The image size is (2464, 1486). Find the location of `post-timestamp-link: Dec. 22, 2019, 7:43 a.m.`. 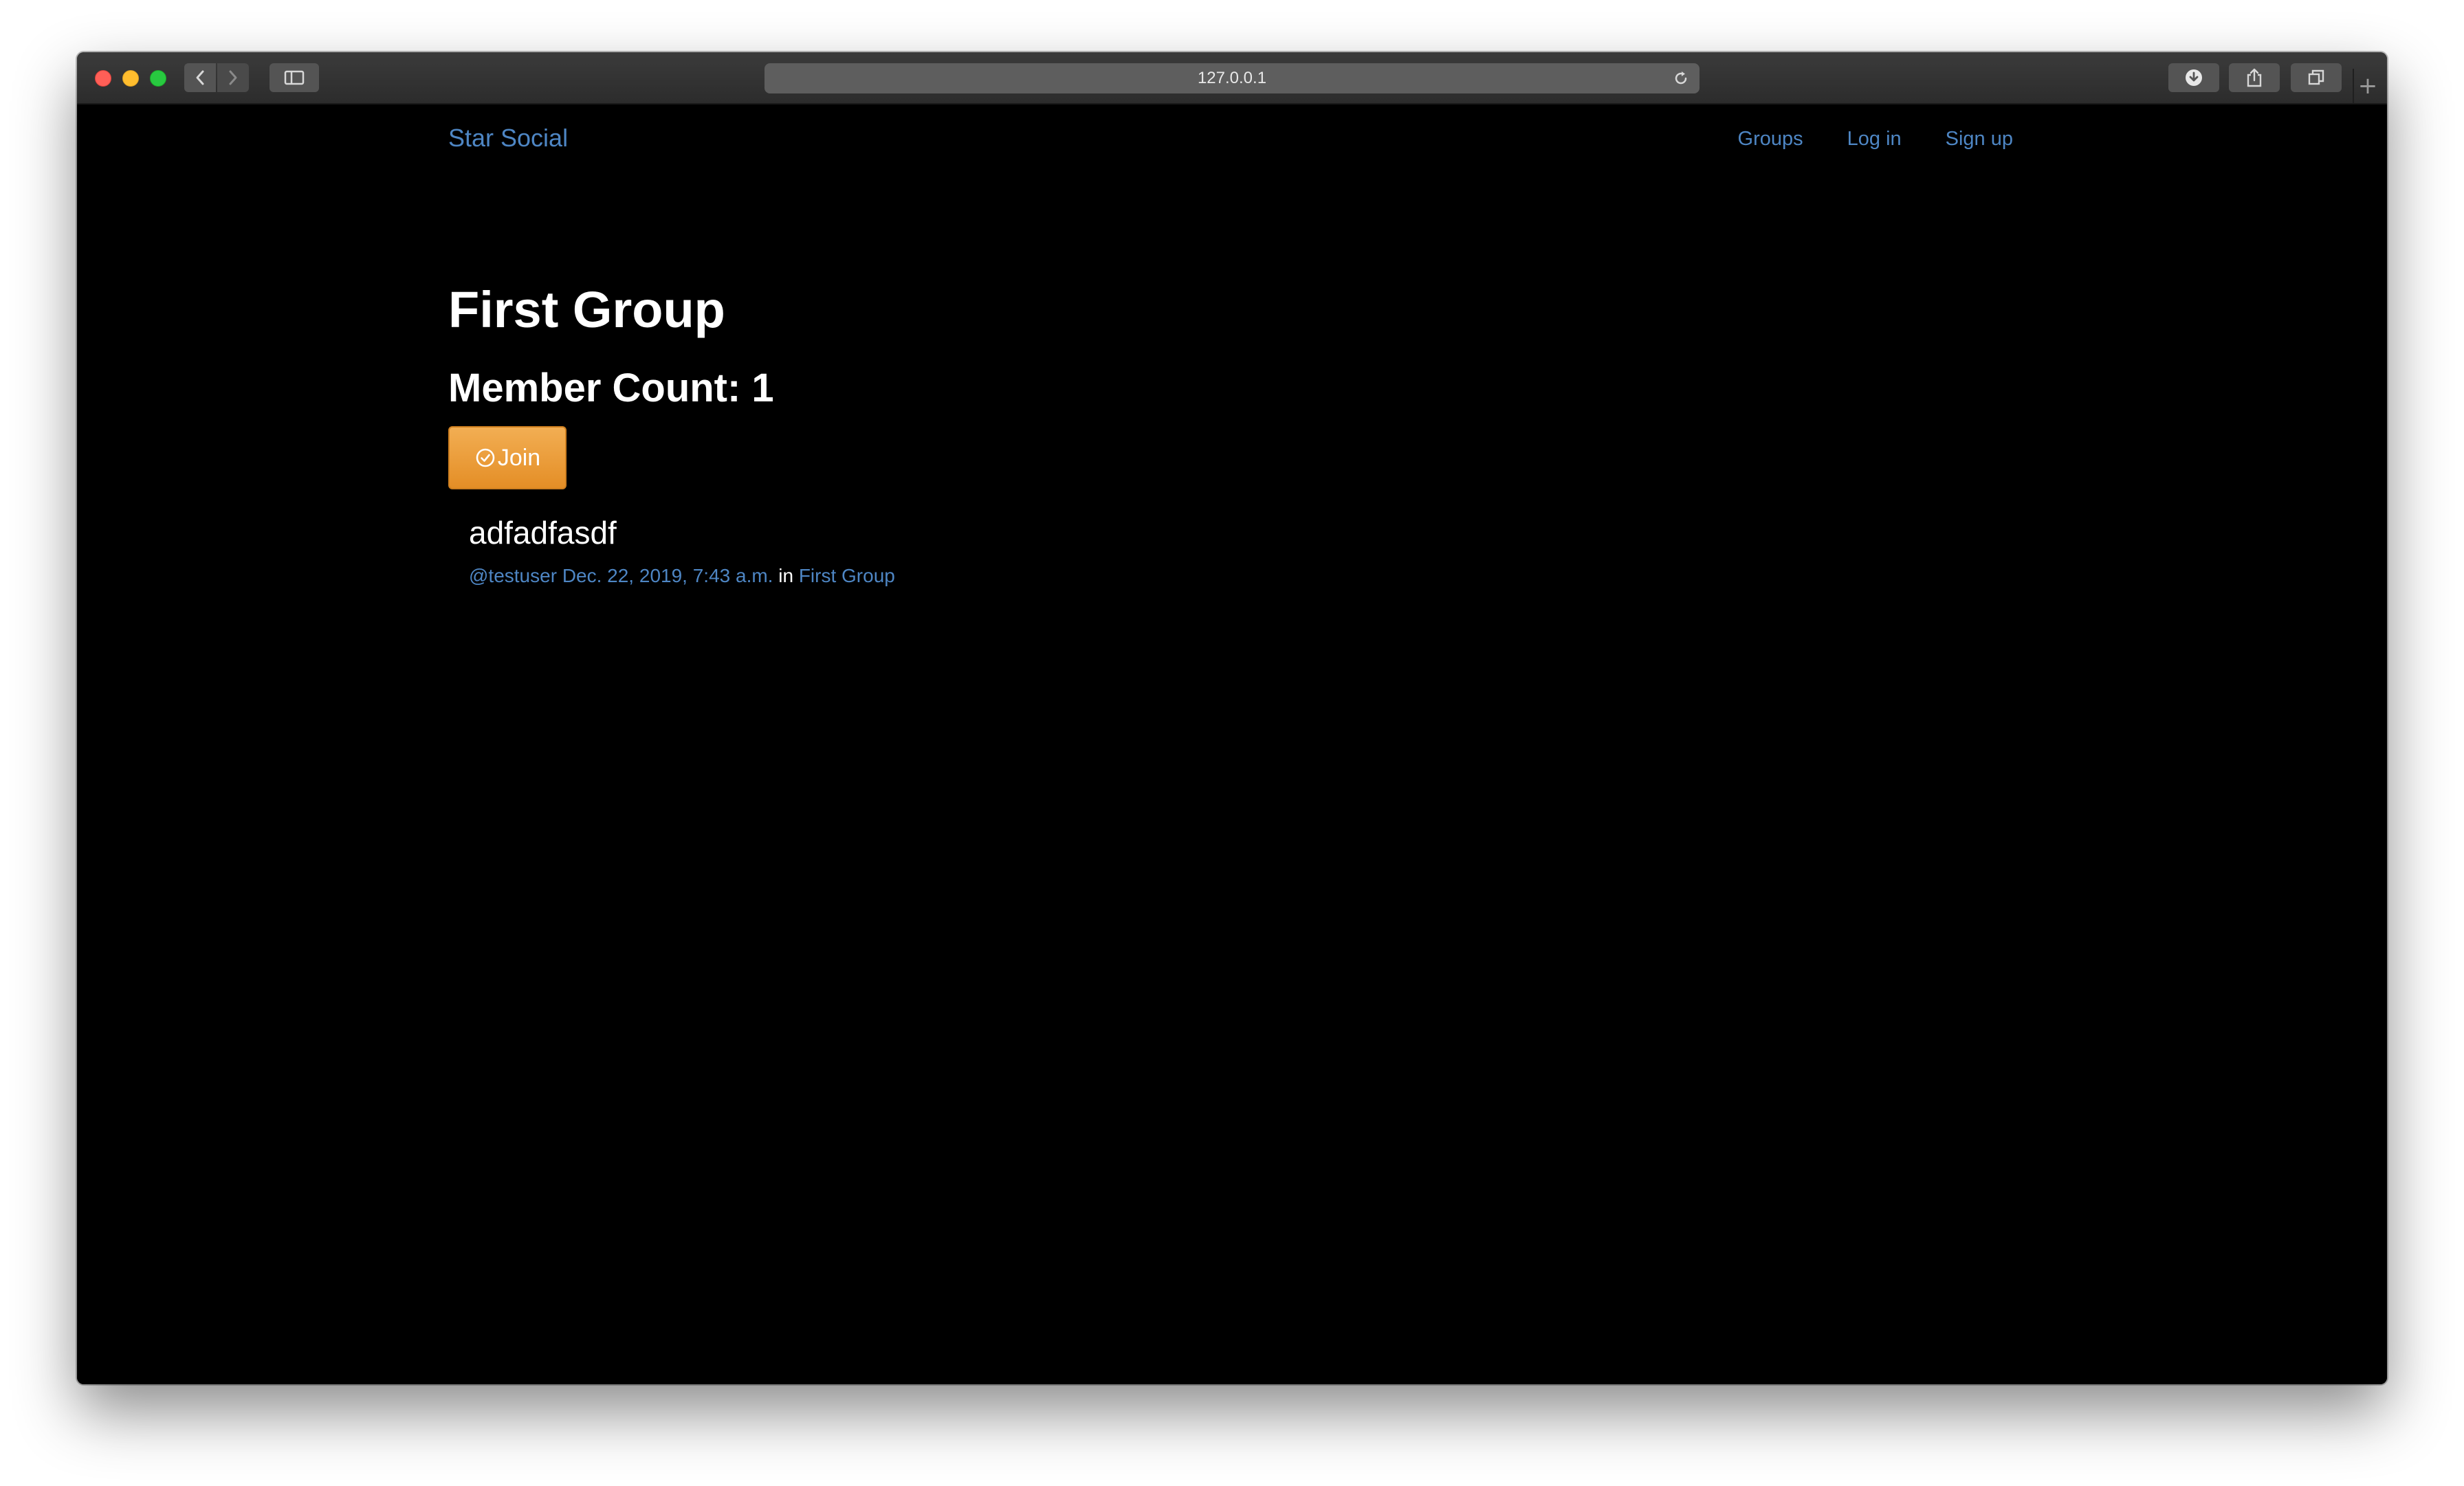

post-timestamp-link: Dec. 22, 2019, 7:43 a.m. is located at coordinates (667, 575).